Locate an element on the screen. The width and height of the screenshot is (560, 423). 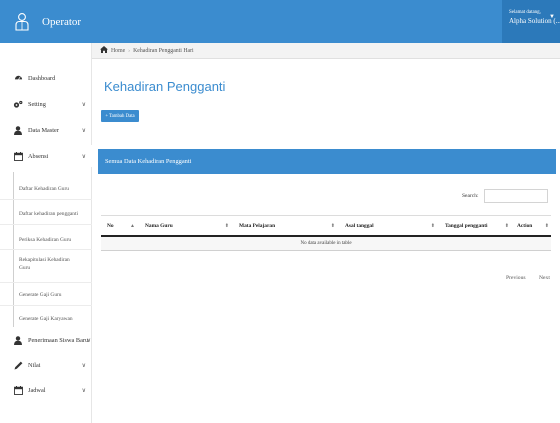
brand-title: Operator is located at coordinates (62, 21).